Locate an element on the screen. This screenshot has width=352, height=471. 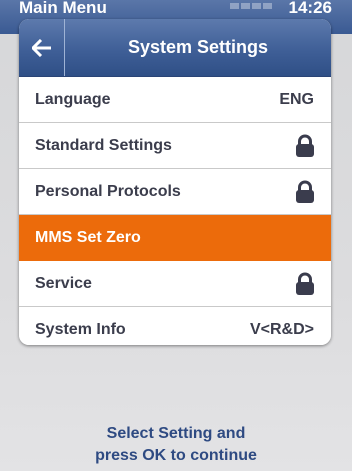
menu-item-label: Service is located at coordinates (63, 283).